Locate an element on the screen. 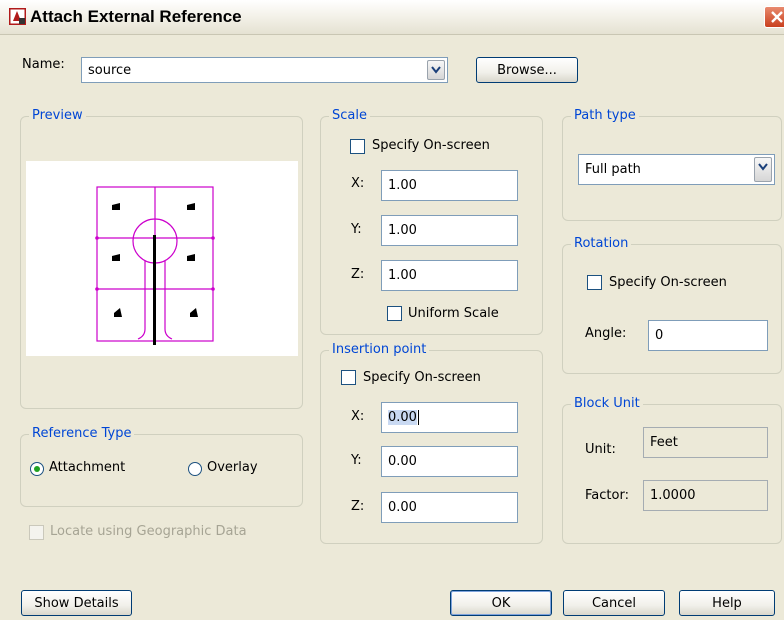 The height and width of the screenshot is (620, 784). text-caret is located at coordinates (418, 417).